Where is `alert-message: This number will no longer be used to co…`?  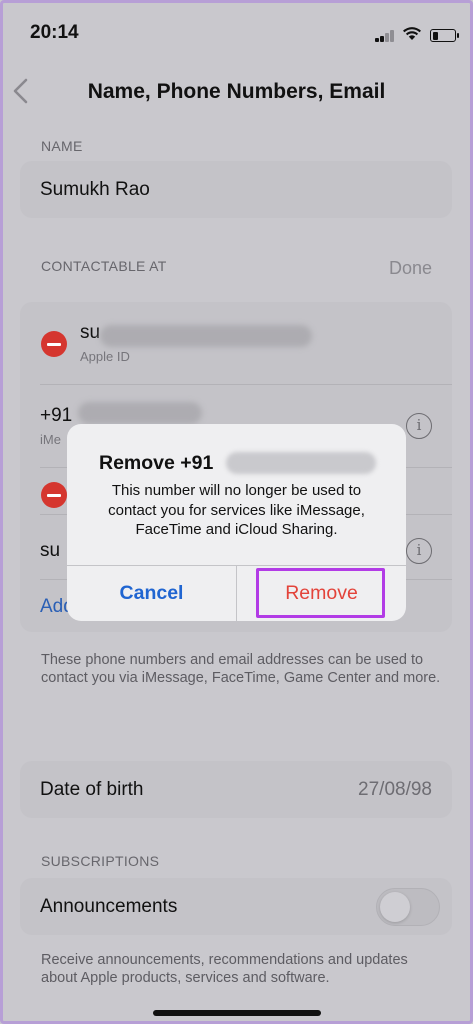 alert-message: This number will no longer be used to co… is located at coordinates (236, 510).